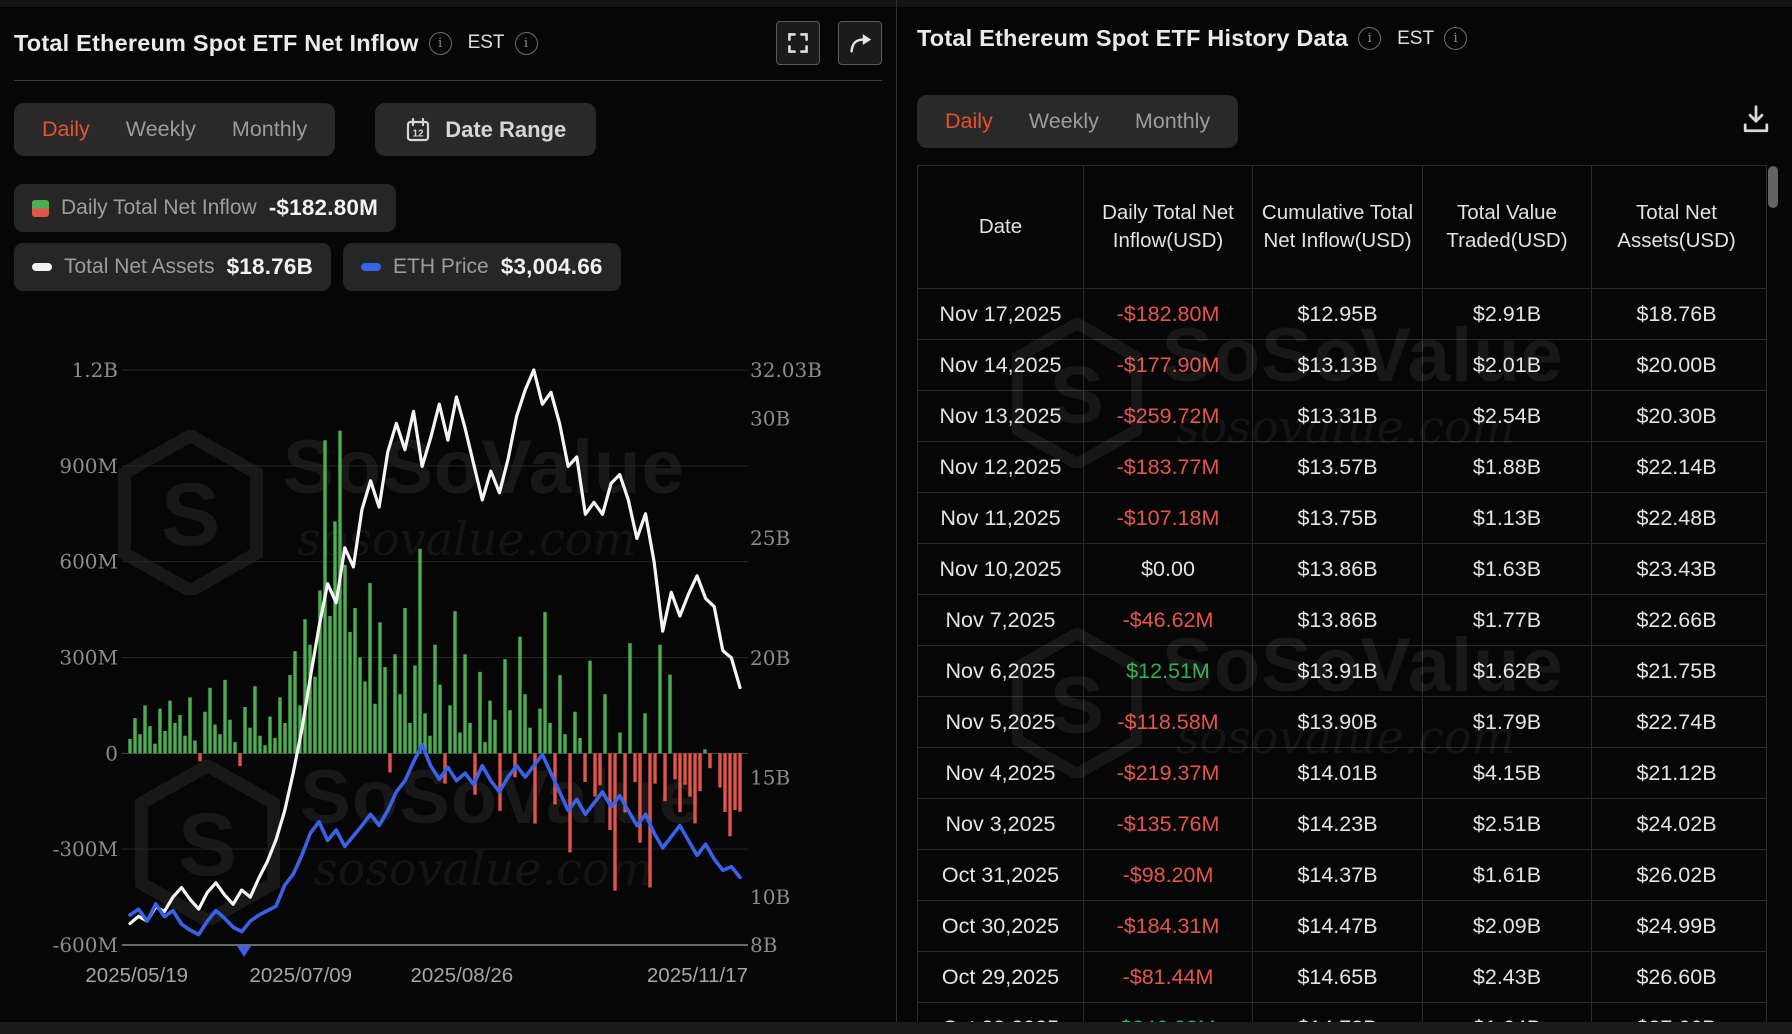 This screenshot has height=1034, width=1792. Describe the element at coordinates (1507, 671) in the screenshot. I see `cell-traded: $1.62B` at that location.